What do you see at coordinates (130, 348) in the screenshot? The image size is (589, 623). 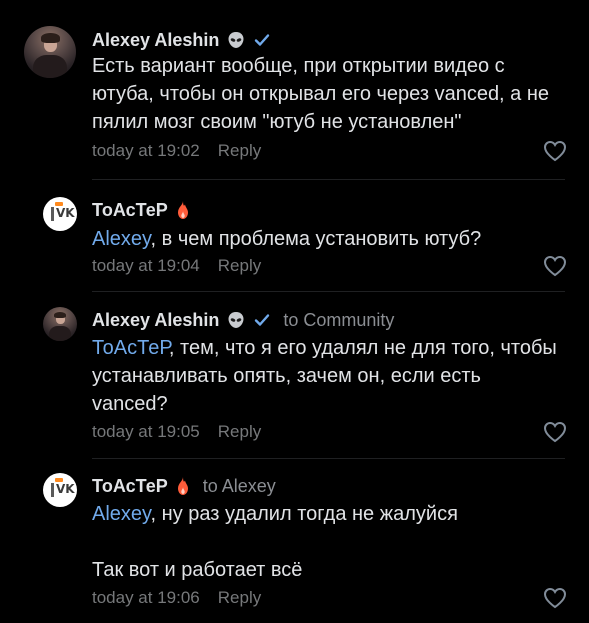 I see `mention-link: ТоАсТеР` at bounding box center [130, 348].